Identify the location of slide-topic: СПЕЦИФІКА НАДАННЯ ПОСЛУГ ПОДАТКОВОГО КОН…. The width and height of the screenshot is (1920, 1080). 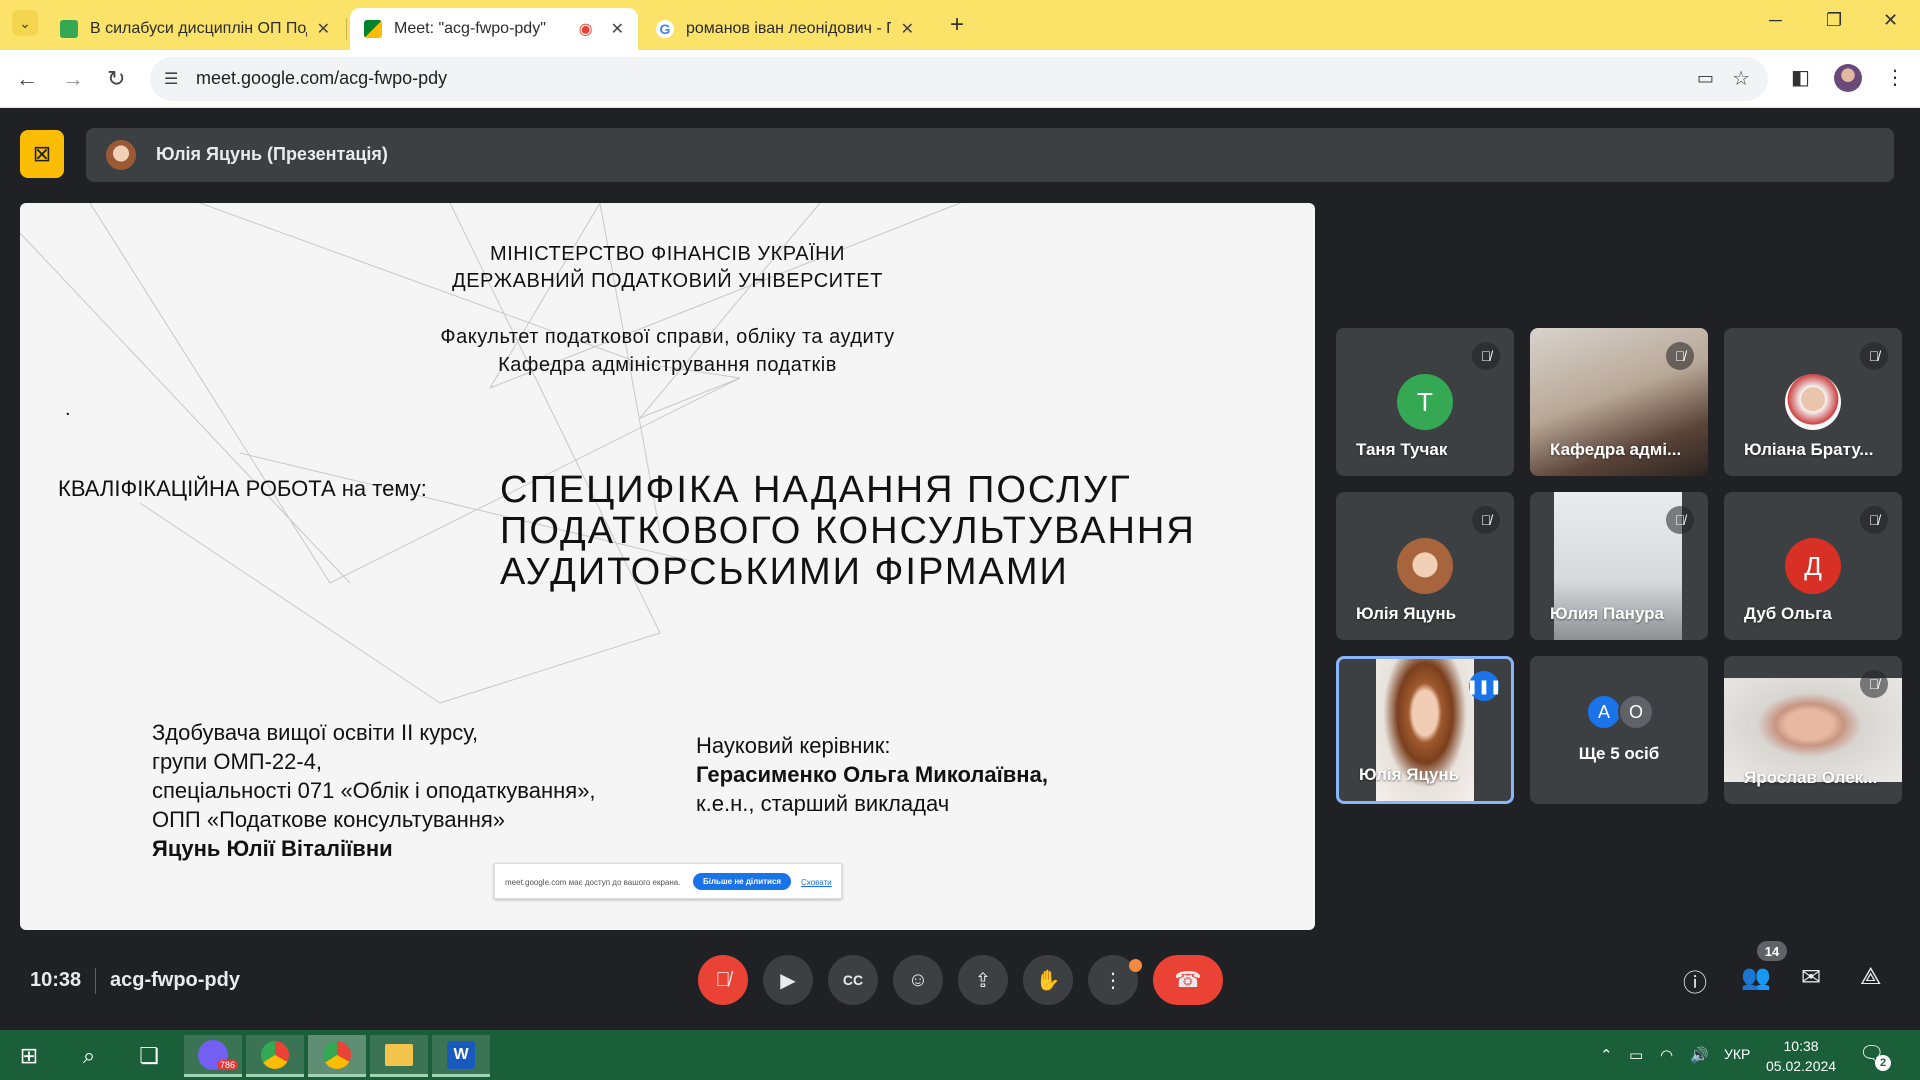
(848, 531).